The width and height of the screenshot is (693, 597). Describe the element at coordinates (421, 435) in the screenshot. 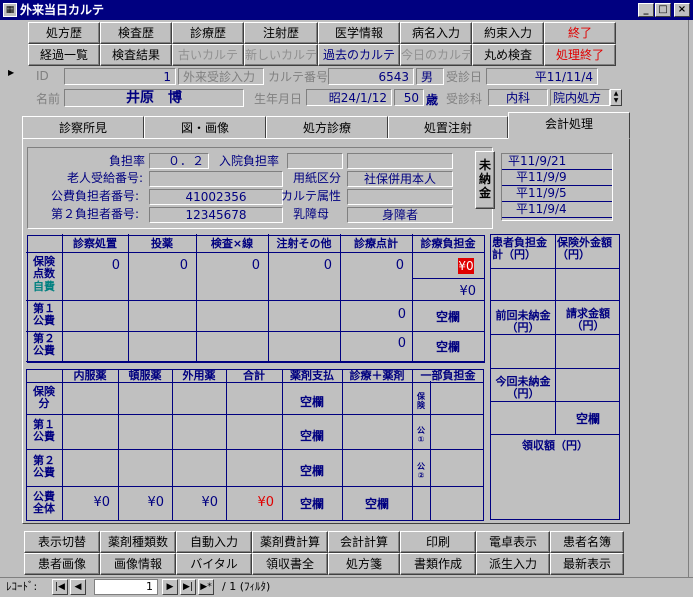

I see `side-pub1-label: 公①` at that location.